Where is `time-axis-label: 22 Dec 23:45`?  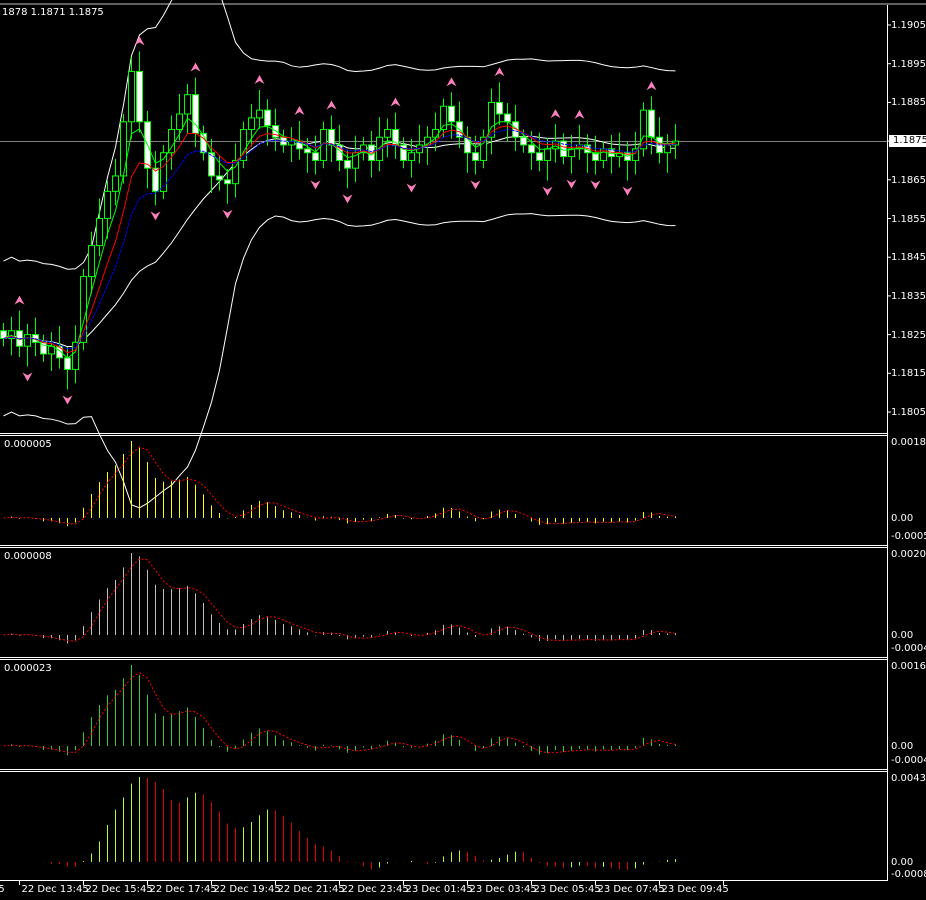
time-axis-label: 22 Dec 23:45 is located at coordinates (375, 889).